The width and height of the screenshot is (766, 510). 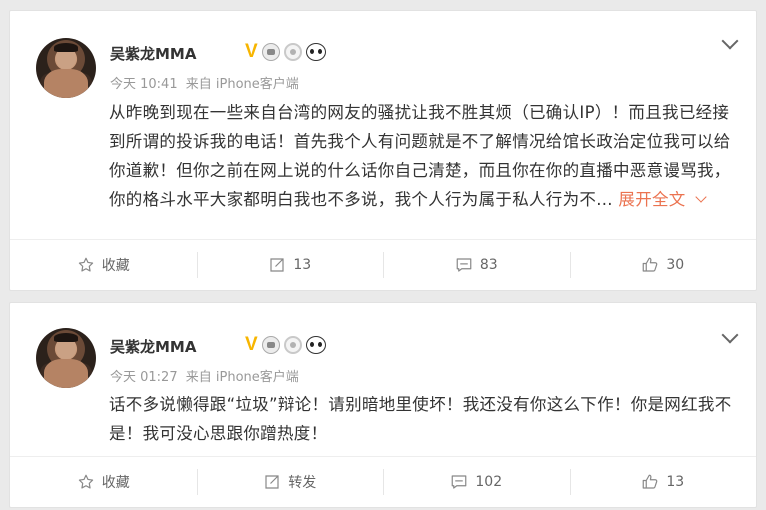 I want to click on post-actions: 收藏 13 83 30, so click(x=383, y=264).